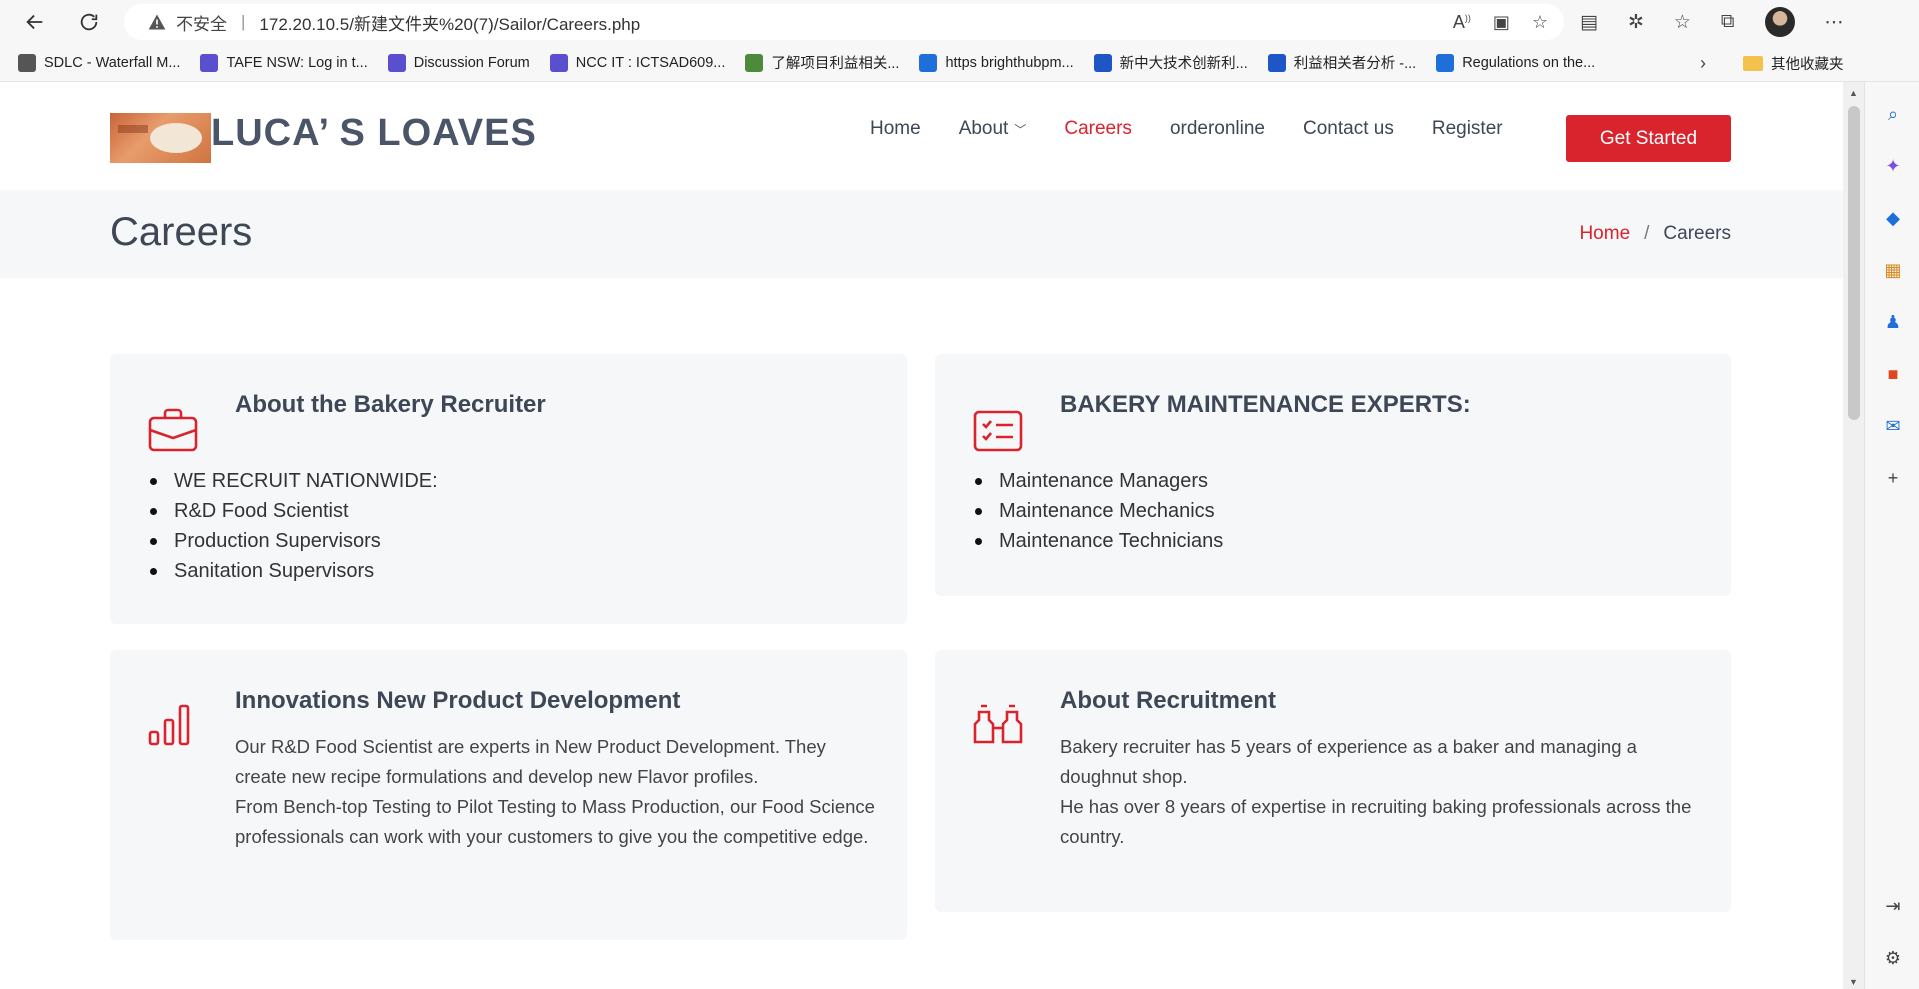 This screenshot has width=1919, height=989. What do you see at coordinates (1854, 263) in the screenshot?
I see `scroll-thumb` at bounding box center [1854, 263].